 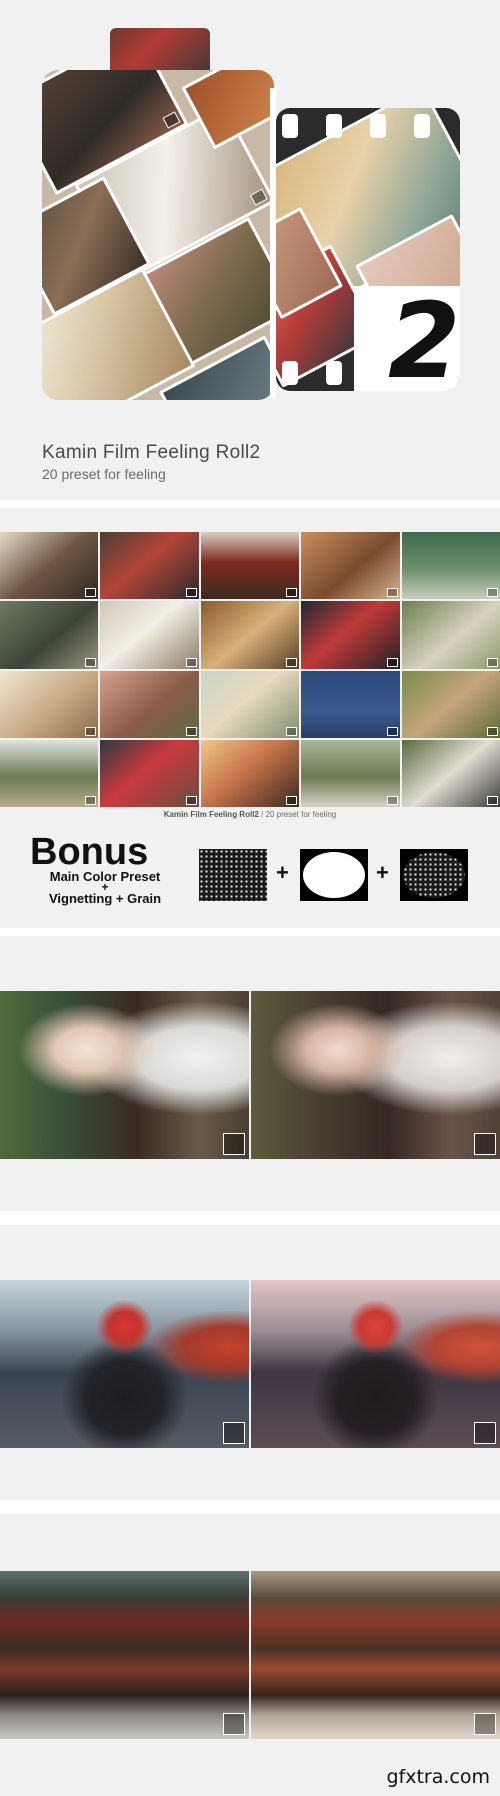 I want to click on vignette-ellipse, so click(x=334, y=875).